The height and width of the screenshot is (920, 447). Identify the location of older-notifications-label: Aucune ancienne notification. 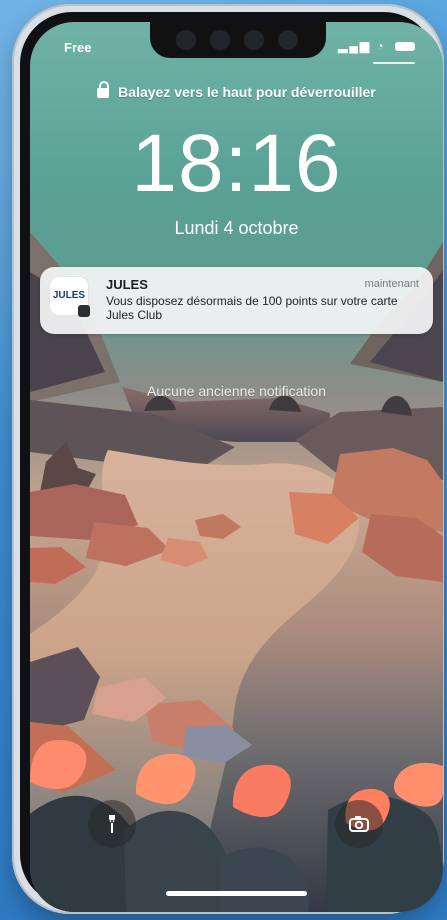
(236, 391).